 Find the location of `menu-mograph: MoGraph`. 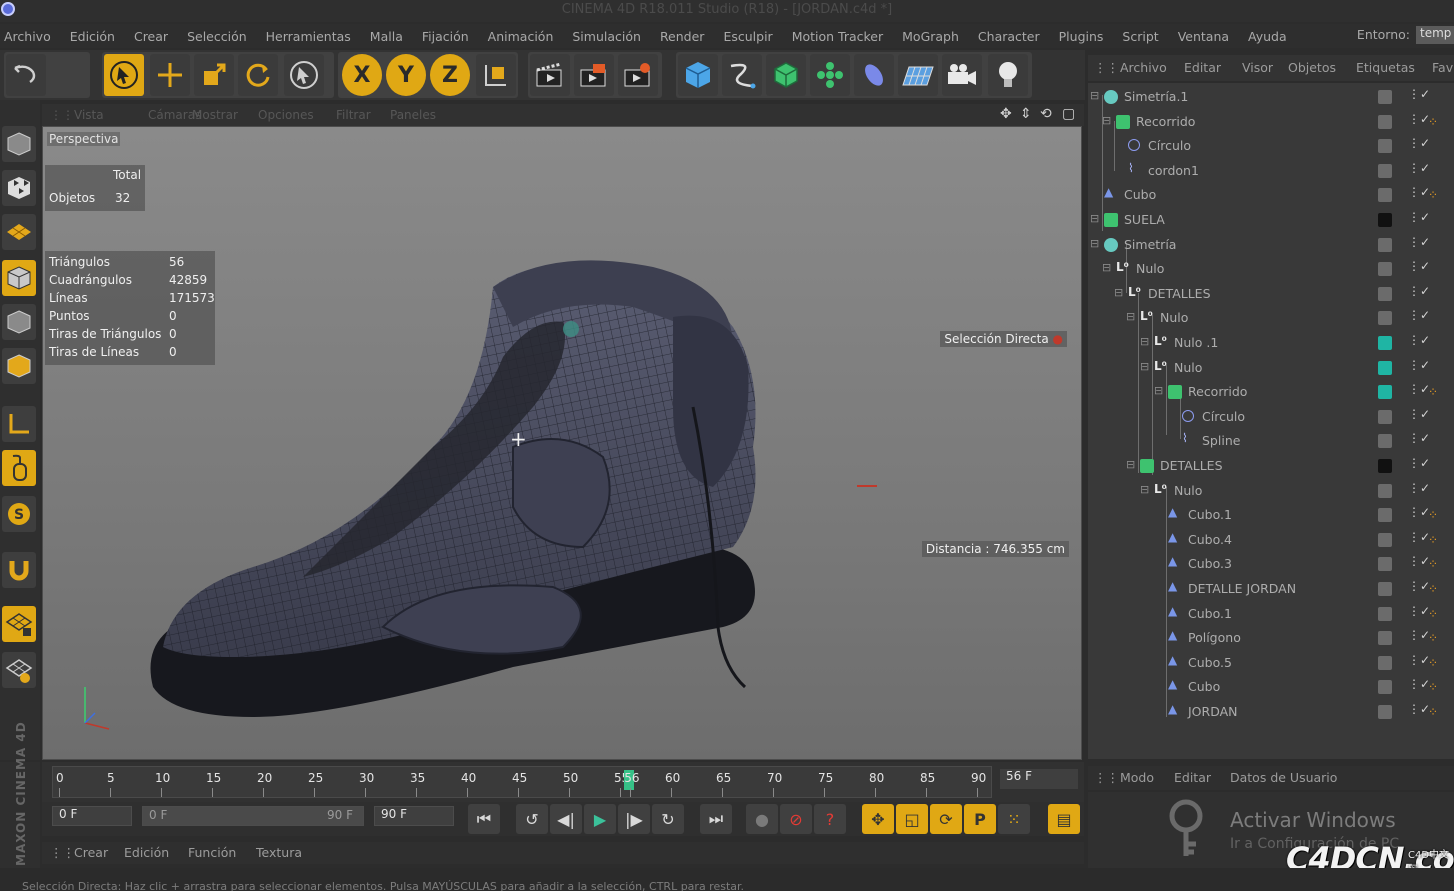

menu-mograph: MoGraph is located at coordinates (930, 36).